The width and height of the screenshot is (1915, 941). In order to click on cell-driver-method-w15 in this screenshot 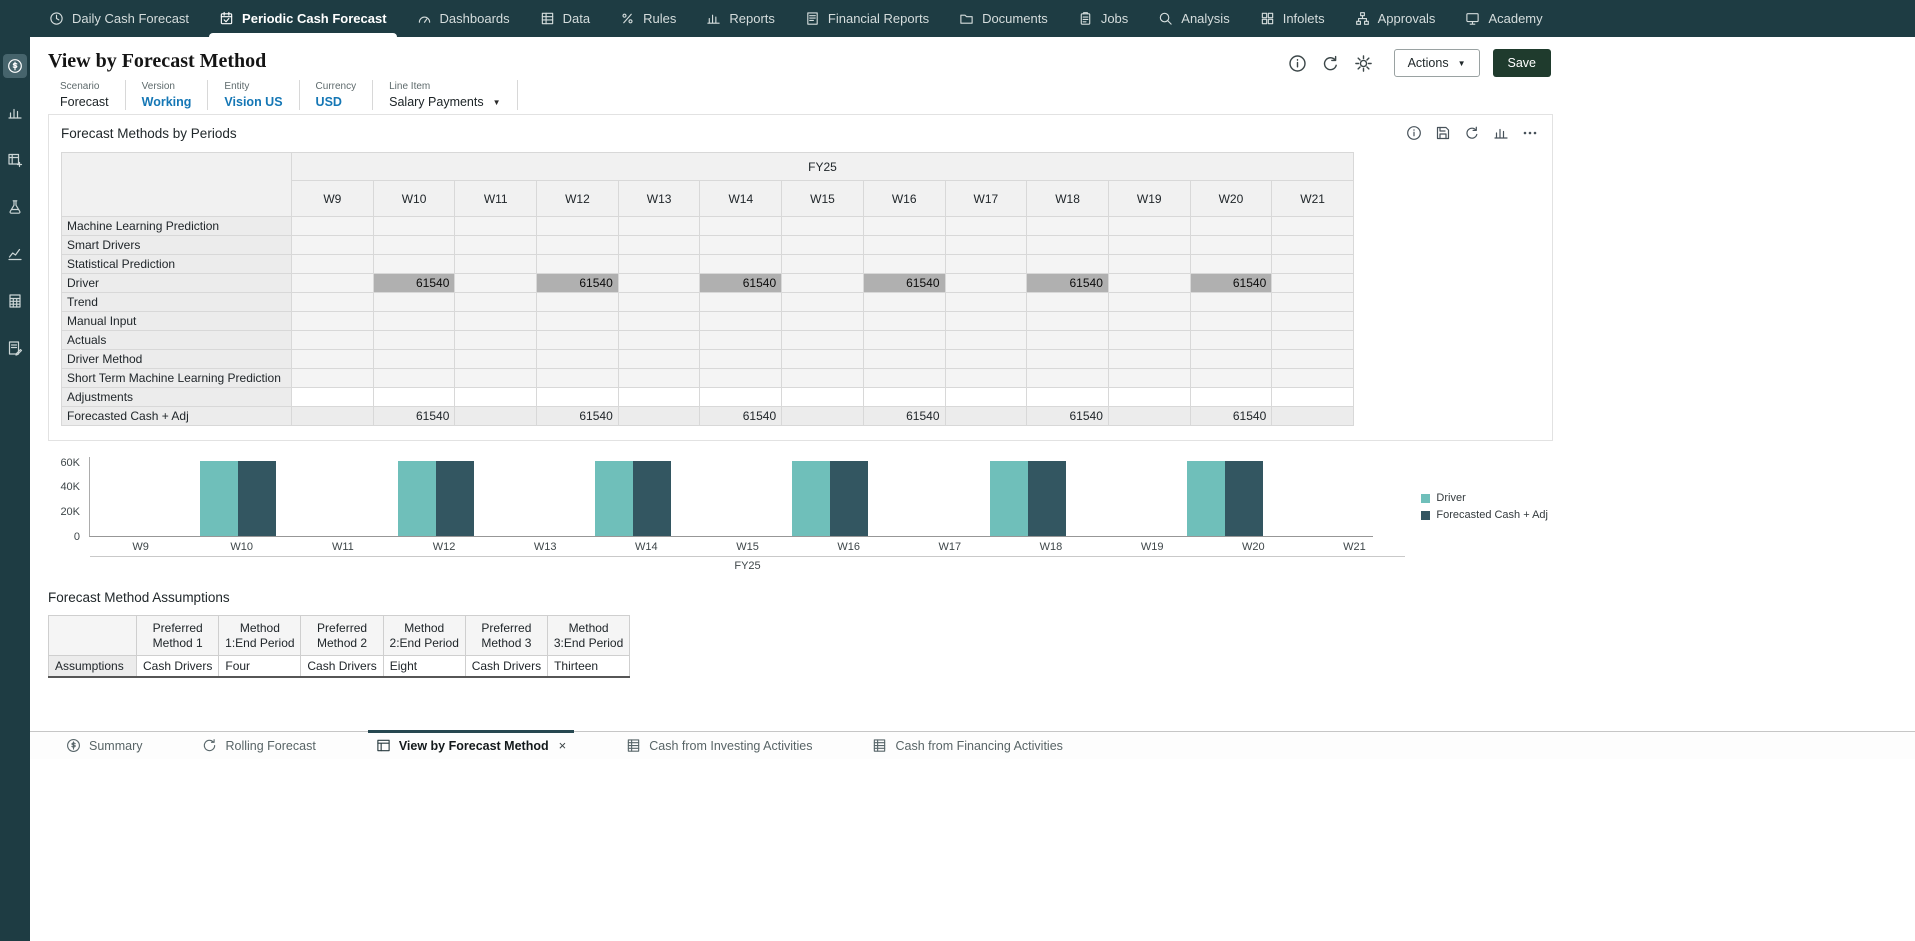, I will do `click(822, 359)`.